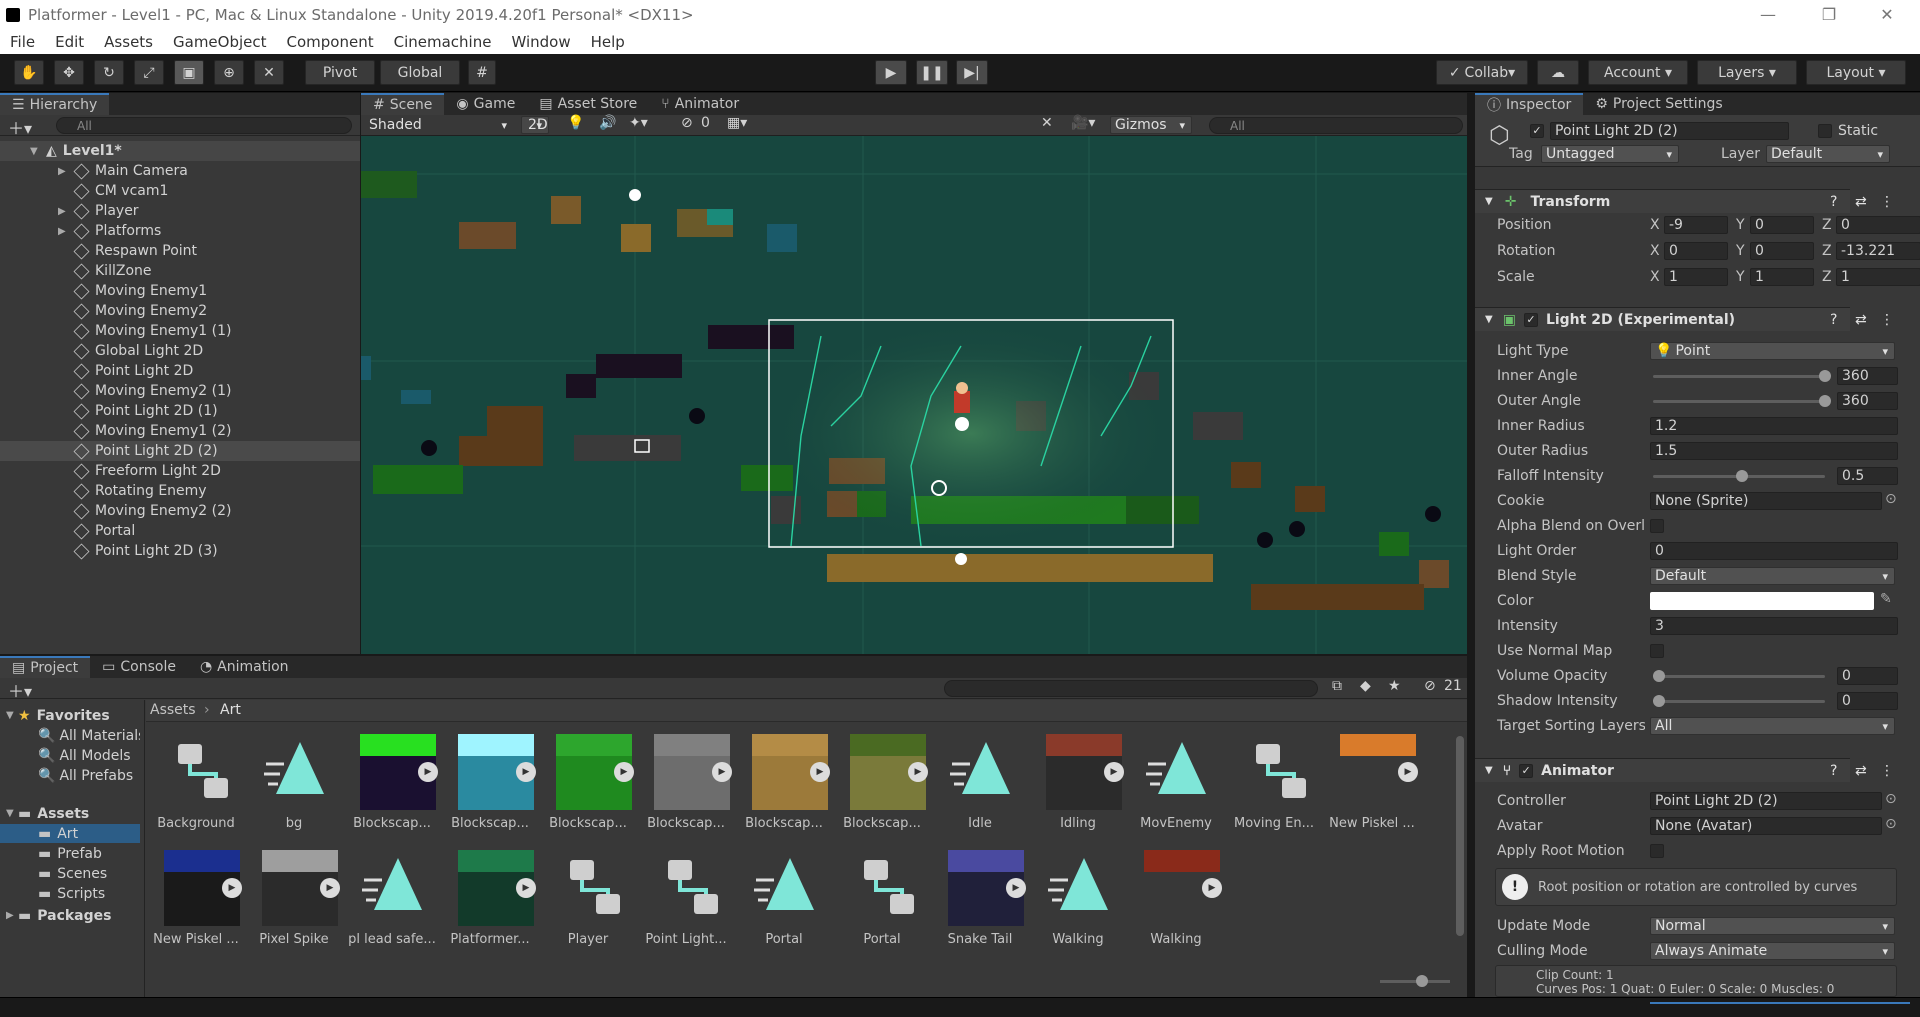  What do you see at coordinates (1742, 376) in the screenshot?
I see `inner_angle-slider` at bounding box center [1742, 376].